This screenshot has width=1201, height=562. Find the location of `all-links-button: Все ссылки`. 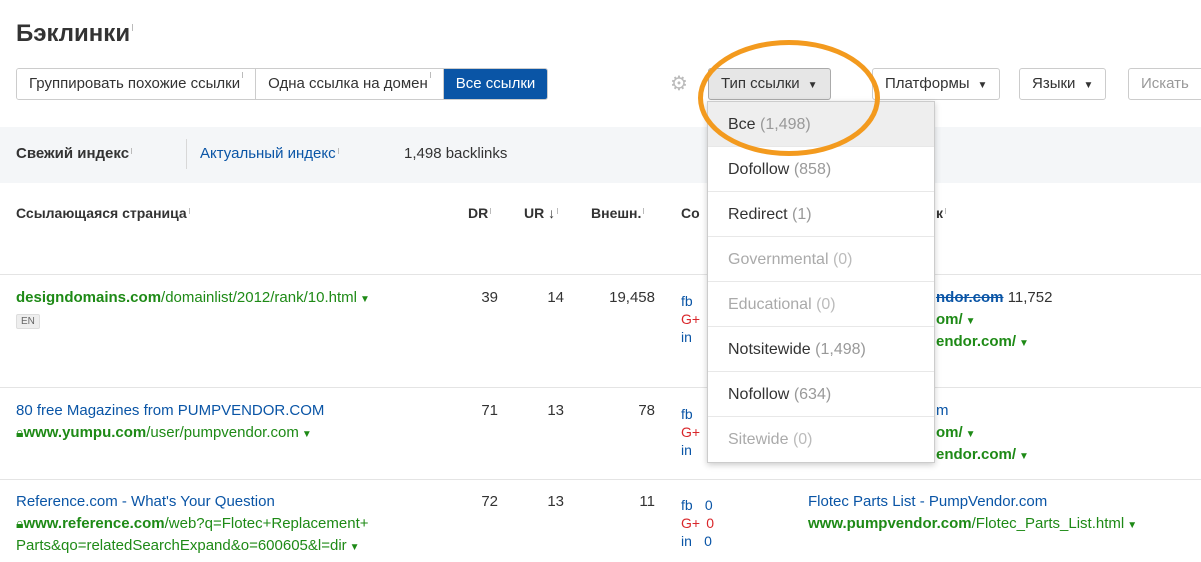

all-links-button: Все ссылки is located at coordinates (495, 84).